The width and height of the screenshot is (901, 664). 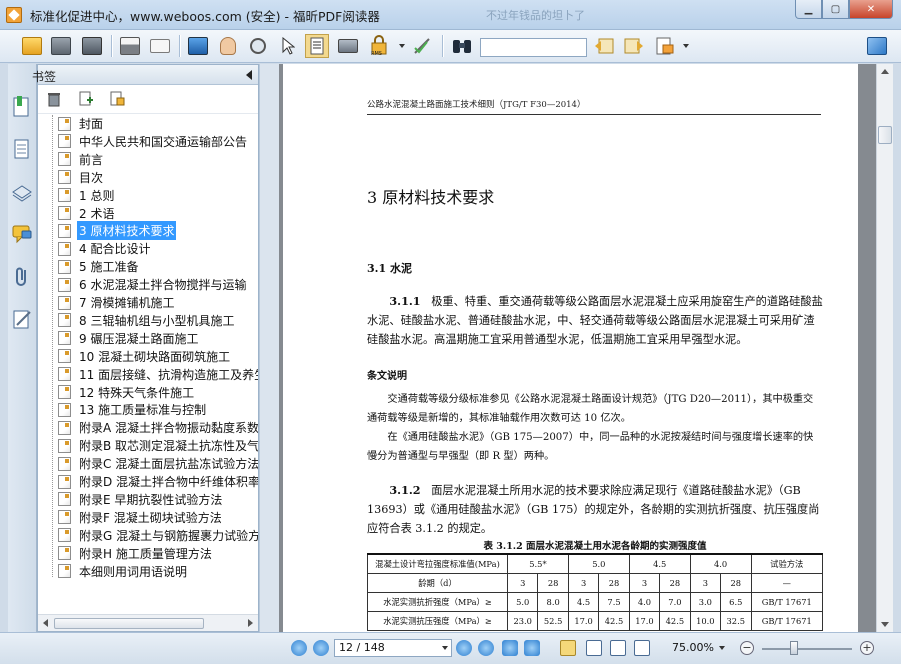 I want to click on signatures-panel-icon, so click(x=22, y=320).